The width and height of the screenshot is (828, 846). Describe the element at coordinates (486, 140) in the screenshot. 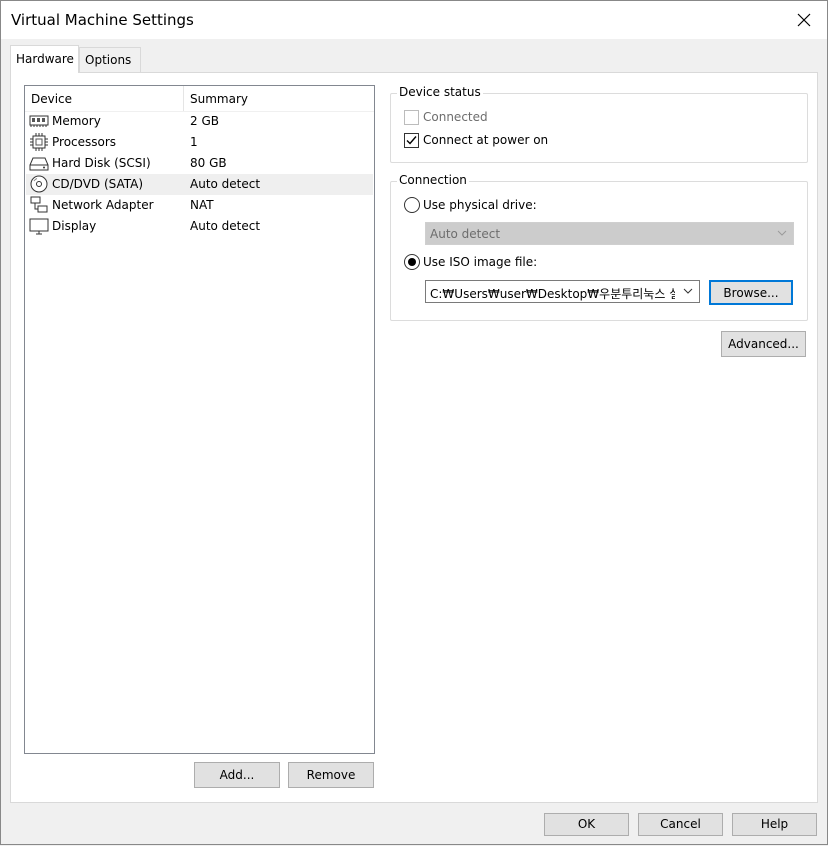

I see `connect-at-power-on-label: Connect at power on` at that location.